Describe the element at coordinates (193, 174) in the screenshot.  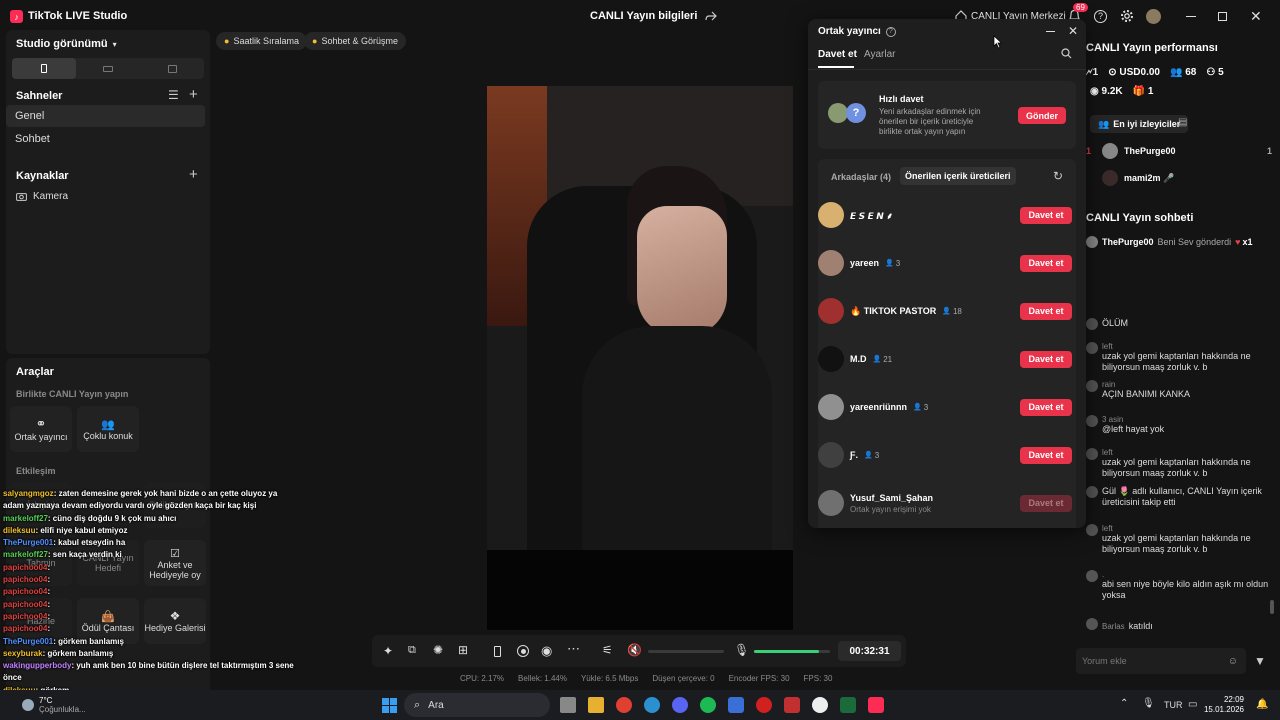
I see `add-source-icon: +` at that location.